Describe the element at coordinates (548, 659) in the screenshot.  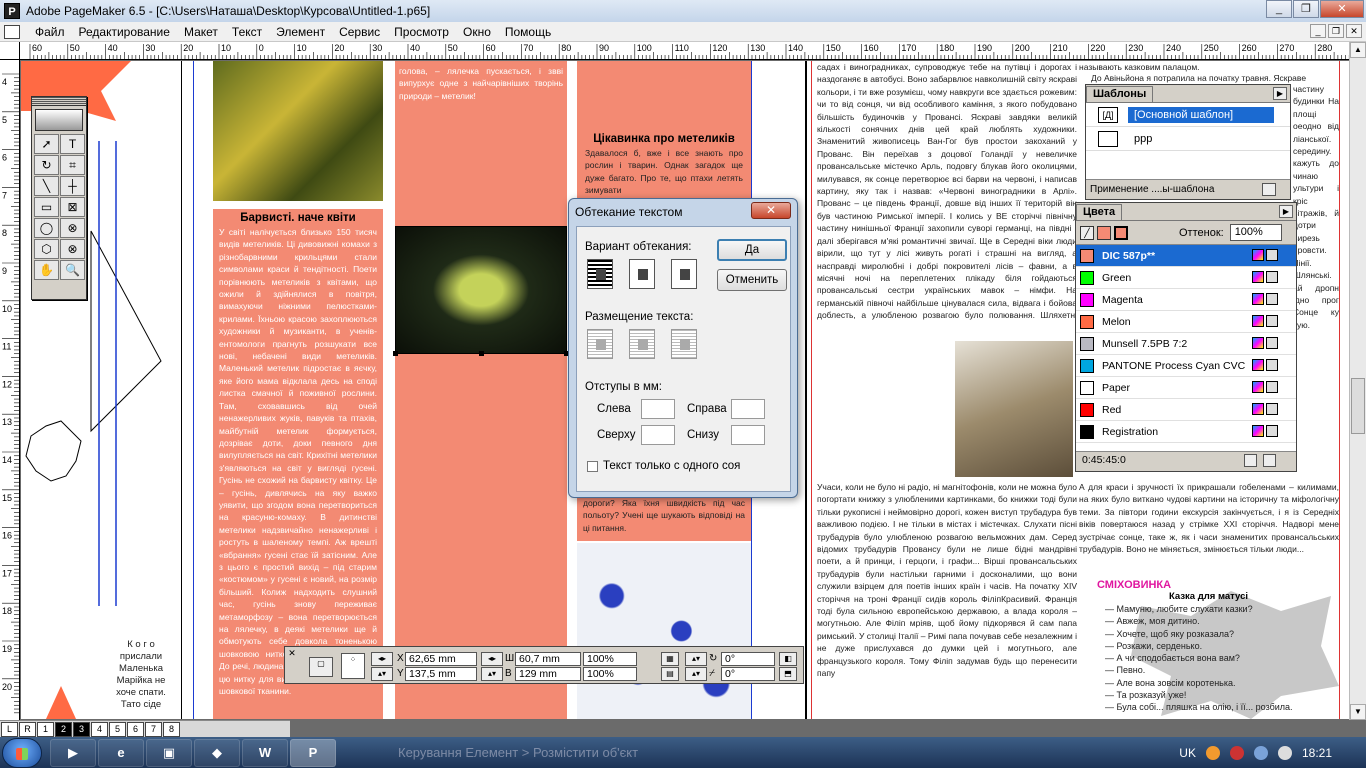
I see `width-input: 60,7 mm` at that location.